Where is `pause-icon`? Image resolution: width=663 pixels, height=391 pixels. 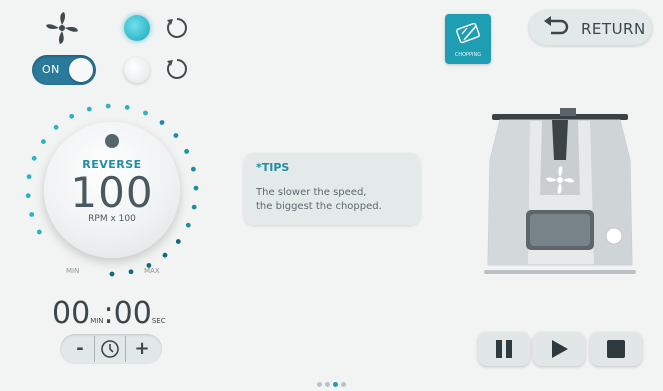 pause-icon is located at coordinates (504, 349).